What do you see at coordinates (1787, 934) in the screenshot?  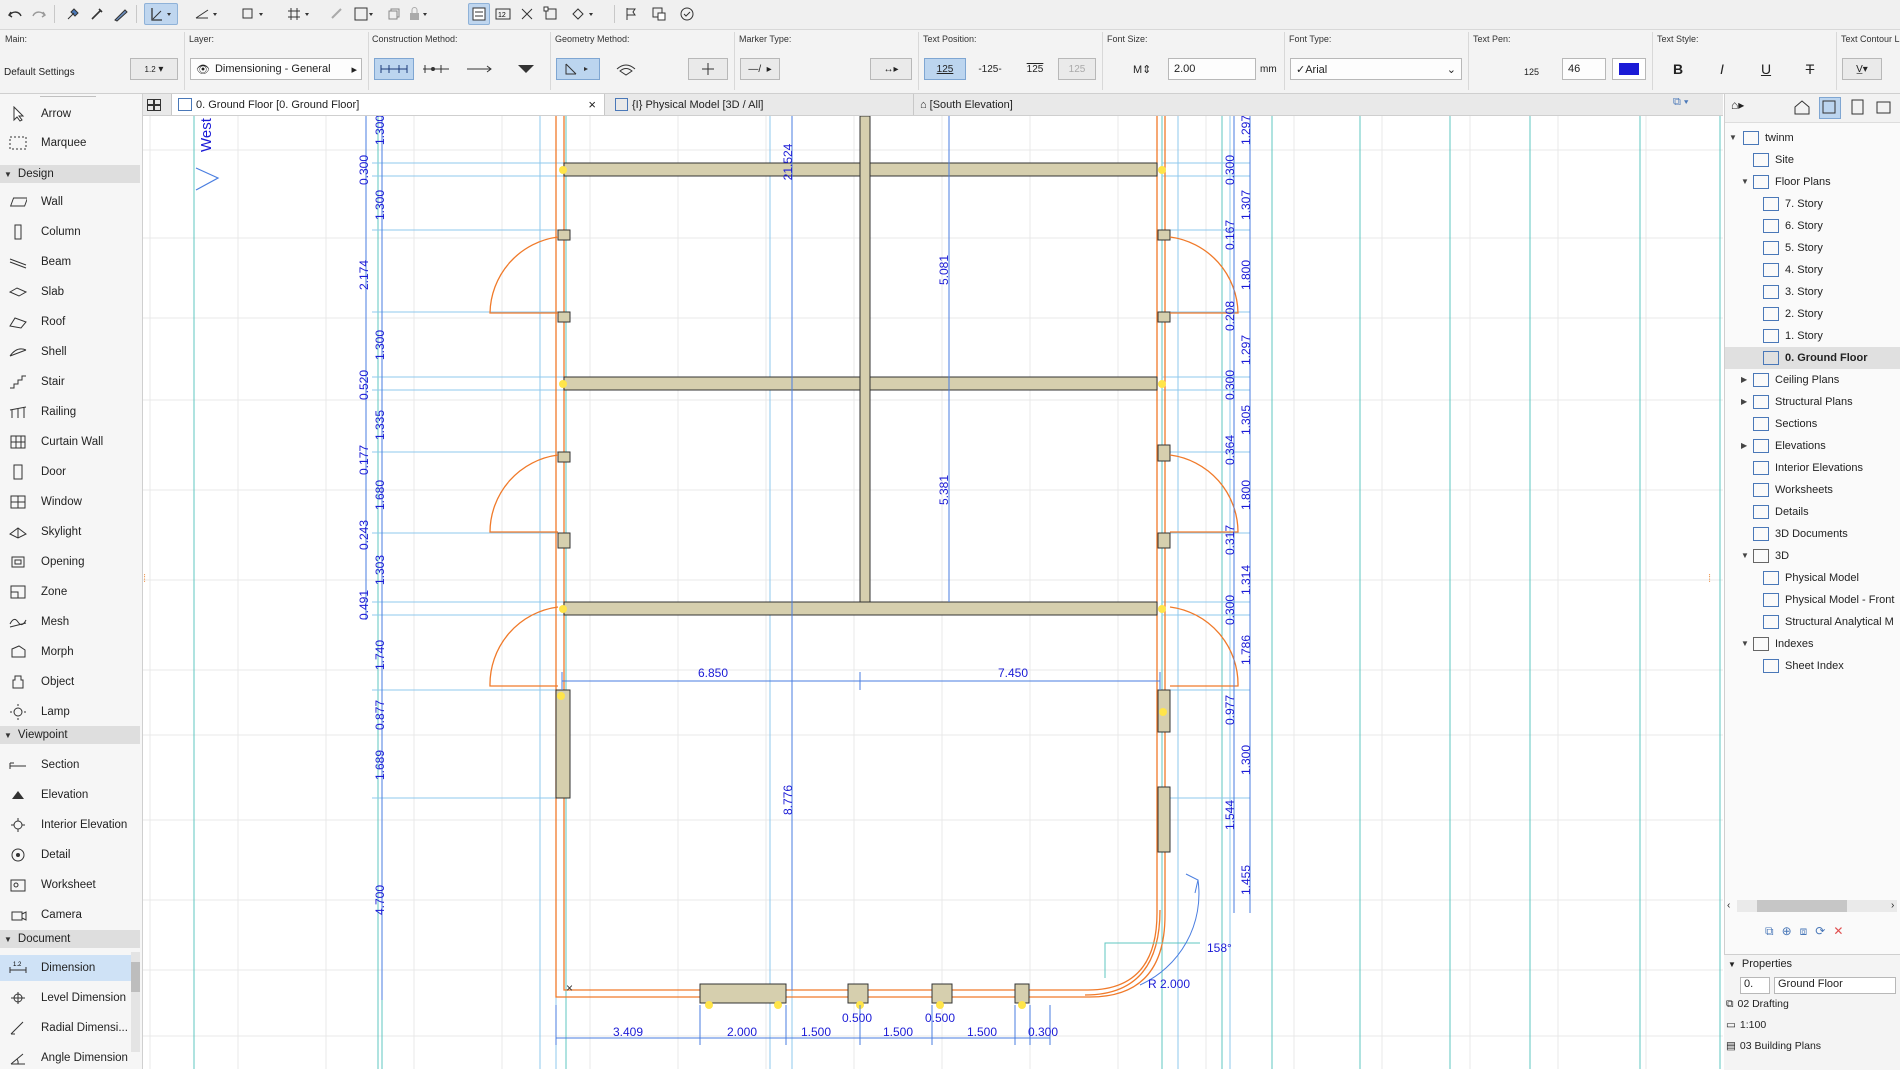 I see `new-folder-icon: ⊕` at bounding box center [1787, 934].